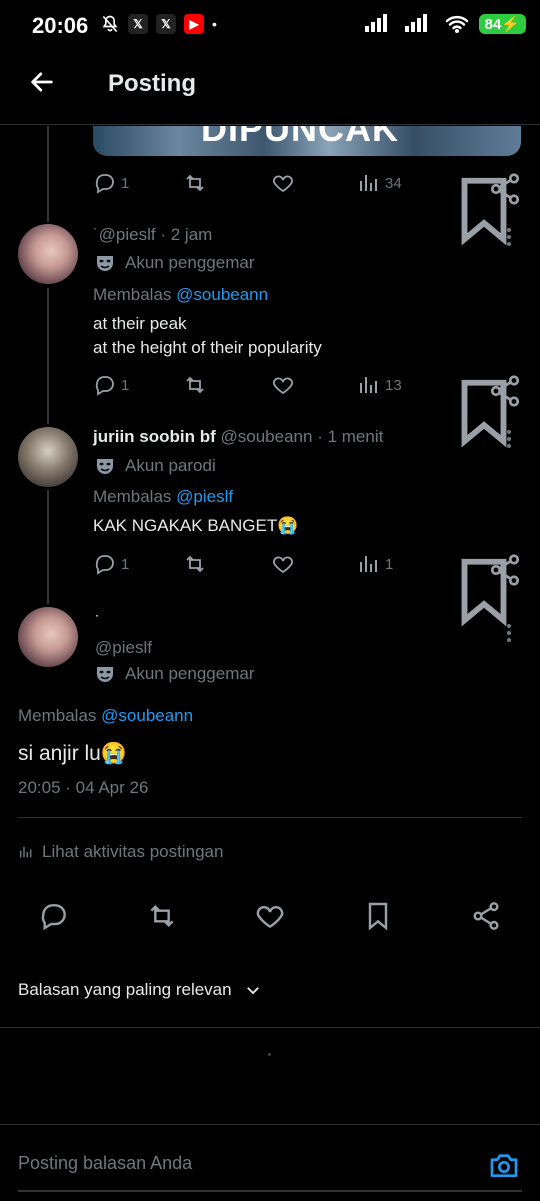 The width and height of the screenshot is (540, 1201). I want to click on views-button: 34, so click(379, 183).